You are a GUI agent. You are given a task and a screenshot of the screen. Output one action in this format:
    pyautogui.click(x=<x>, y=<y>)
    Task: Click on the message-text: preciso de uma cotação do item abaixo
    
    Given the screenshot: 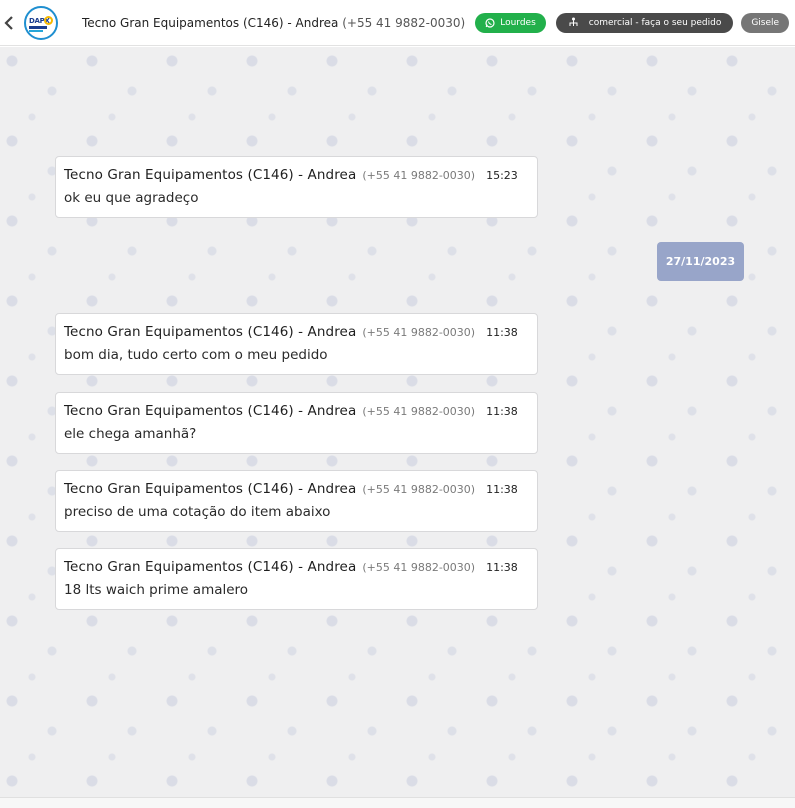 What is the action you would take?
    pyautogui.click(x=197, y=512)
    